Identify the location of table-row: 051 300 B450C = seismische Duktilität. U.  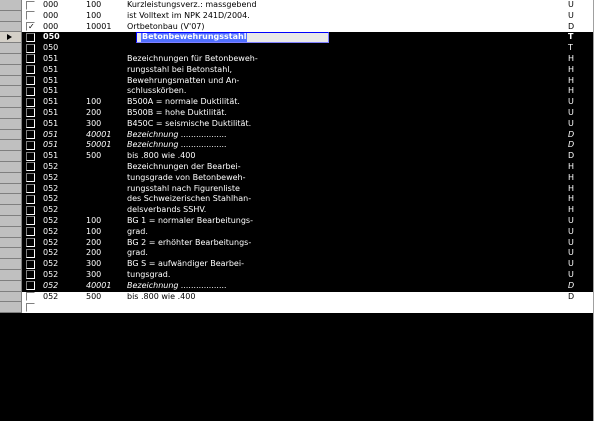
(296, 124).